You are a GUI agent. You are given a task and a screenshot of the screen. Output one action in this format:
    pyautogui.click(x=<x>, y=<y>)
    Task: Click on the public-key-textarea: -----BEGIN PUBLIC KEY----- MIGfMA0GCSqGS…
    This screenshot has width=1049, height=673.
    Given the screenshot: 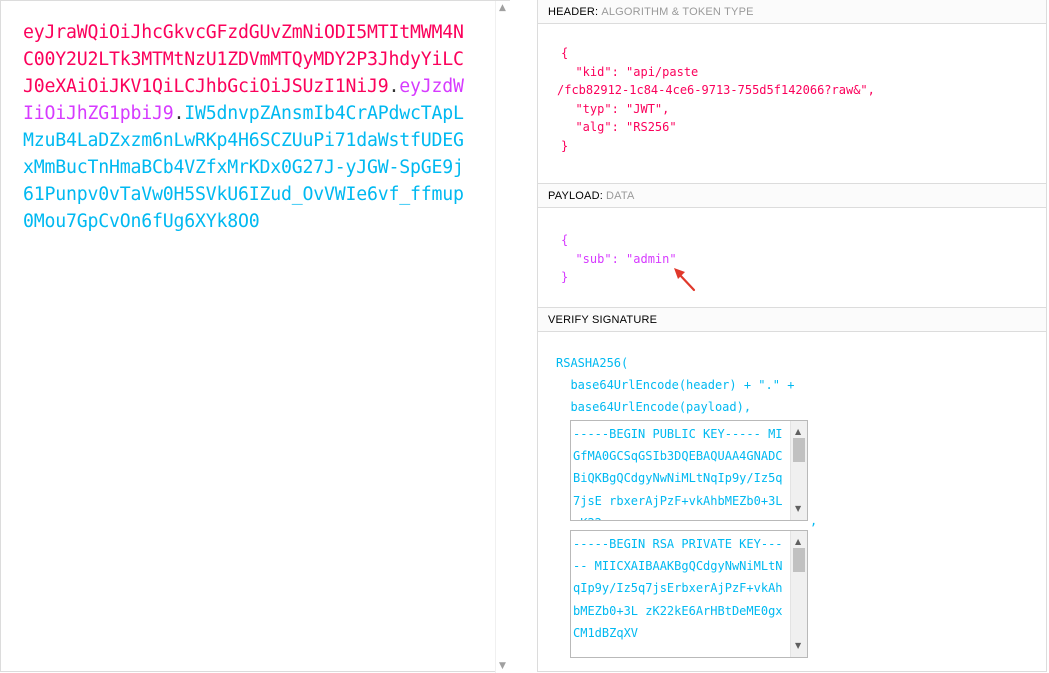 What is the action you would take?
    pyautogui.click(x=689, y=470)
    